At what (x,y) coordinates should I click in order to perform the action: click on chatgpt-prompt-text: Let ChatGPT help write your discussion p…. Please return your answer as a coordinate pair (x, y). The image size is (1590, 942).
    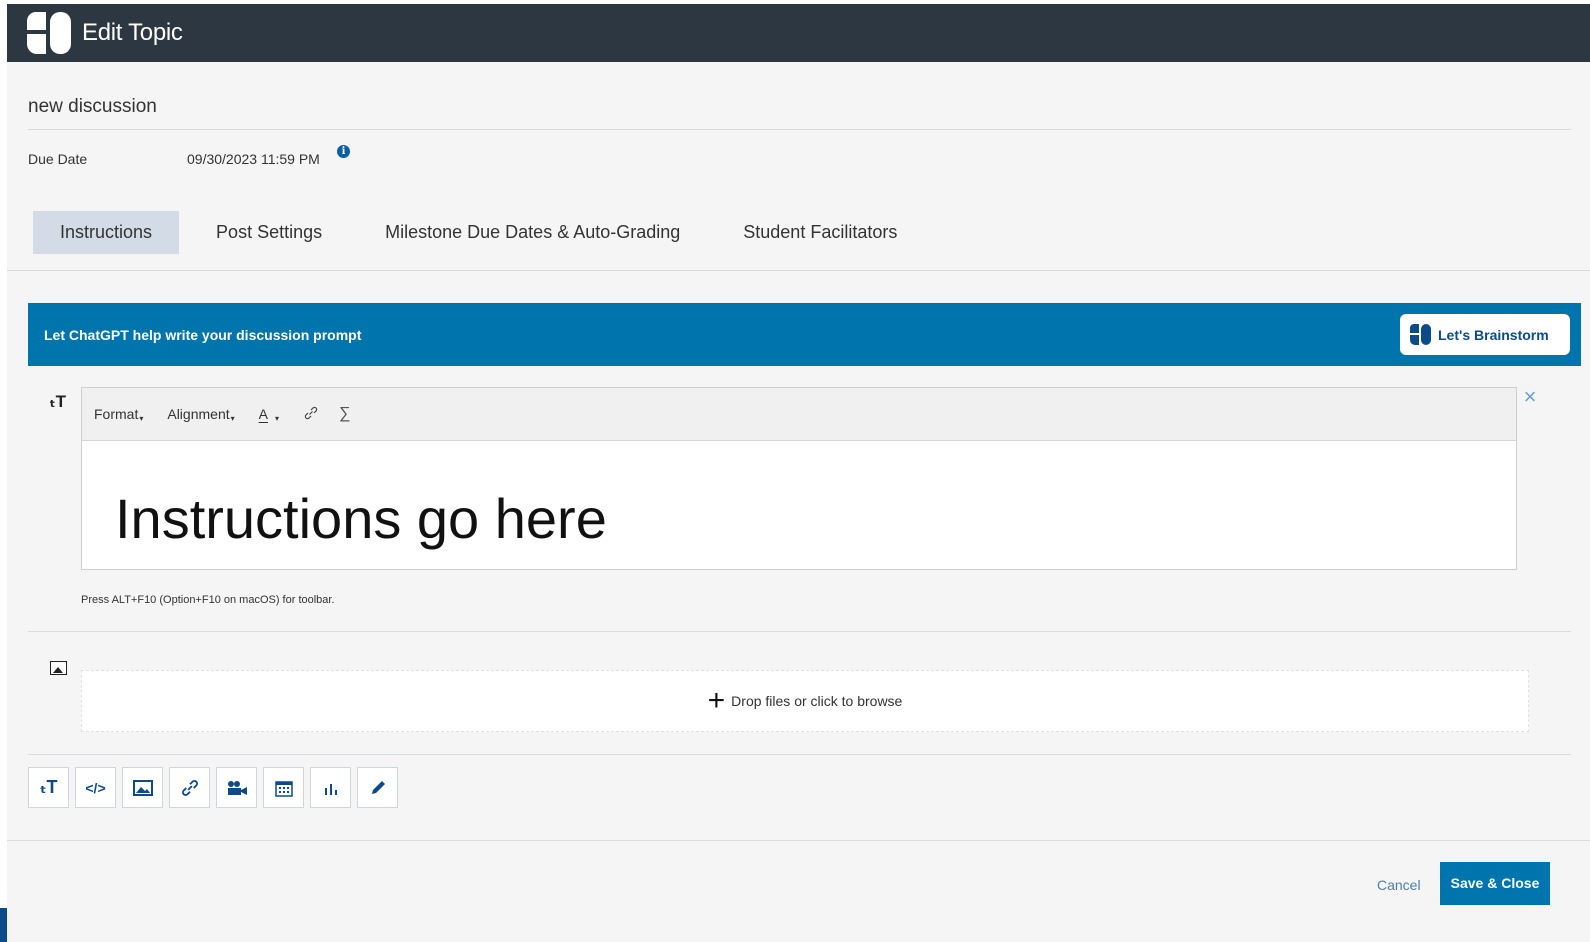
    Looking at the image, I should click on (203, 335).